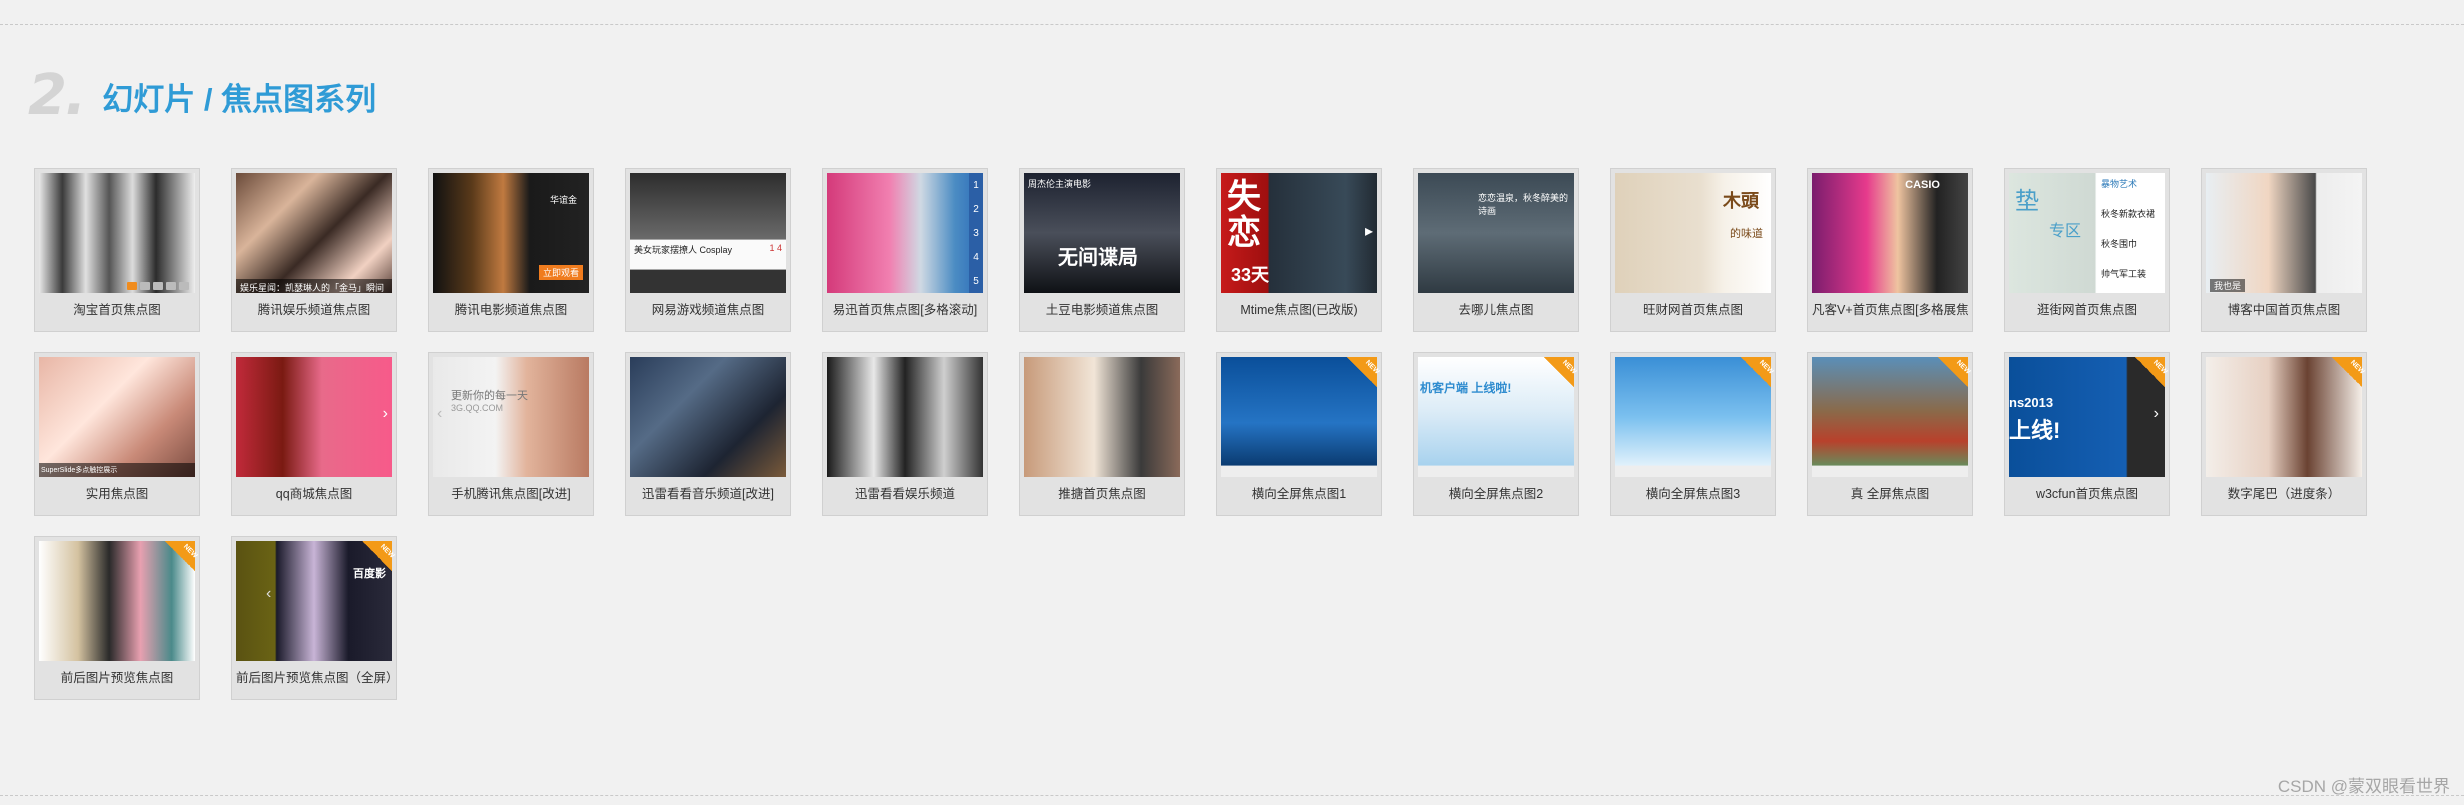 This screenshot has height=805, width=2464. Describe the element at coordinates (2119, 183) in the screenshot. I see `side-menu-item: 暴物艺术` at that location.